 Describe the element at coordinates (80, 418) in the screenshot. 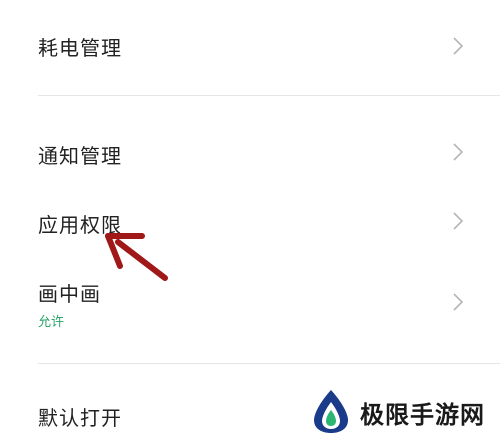

I see `settings-item-label: 默认打开` at that location.